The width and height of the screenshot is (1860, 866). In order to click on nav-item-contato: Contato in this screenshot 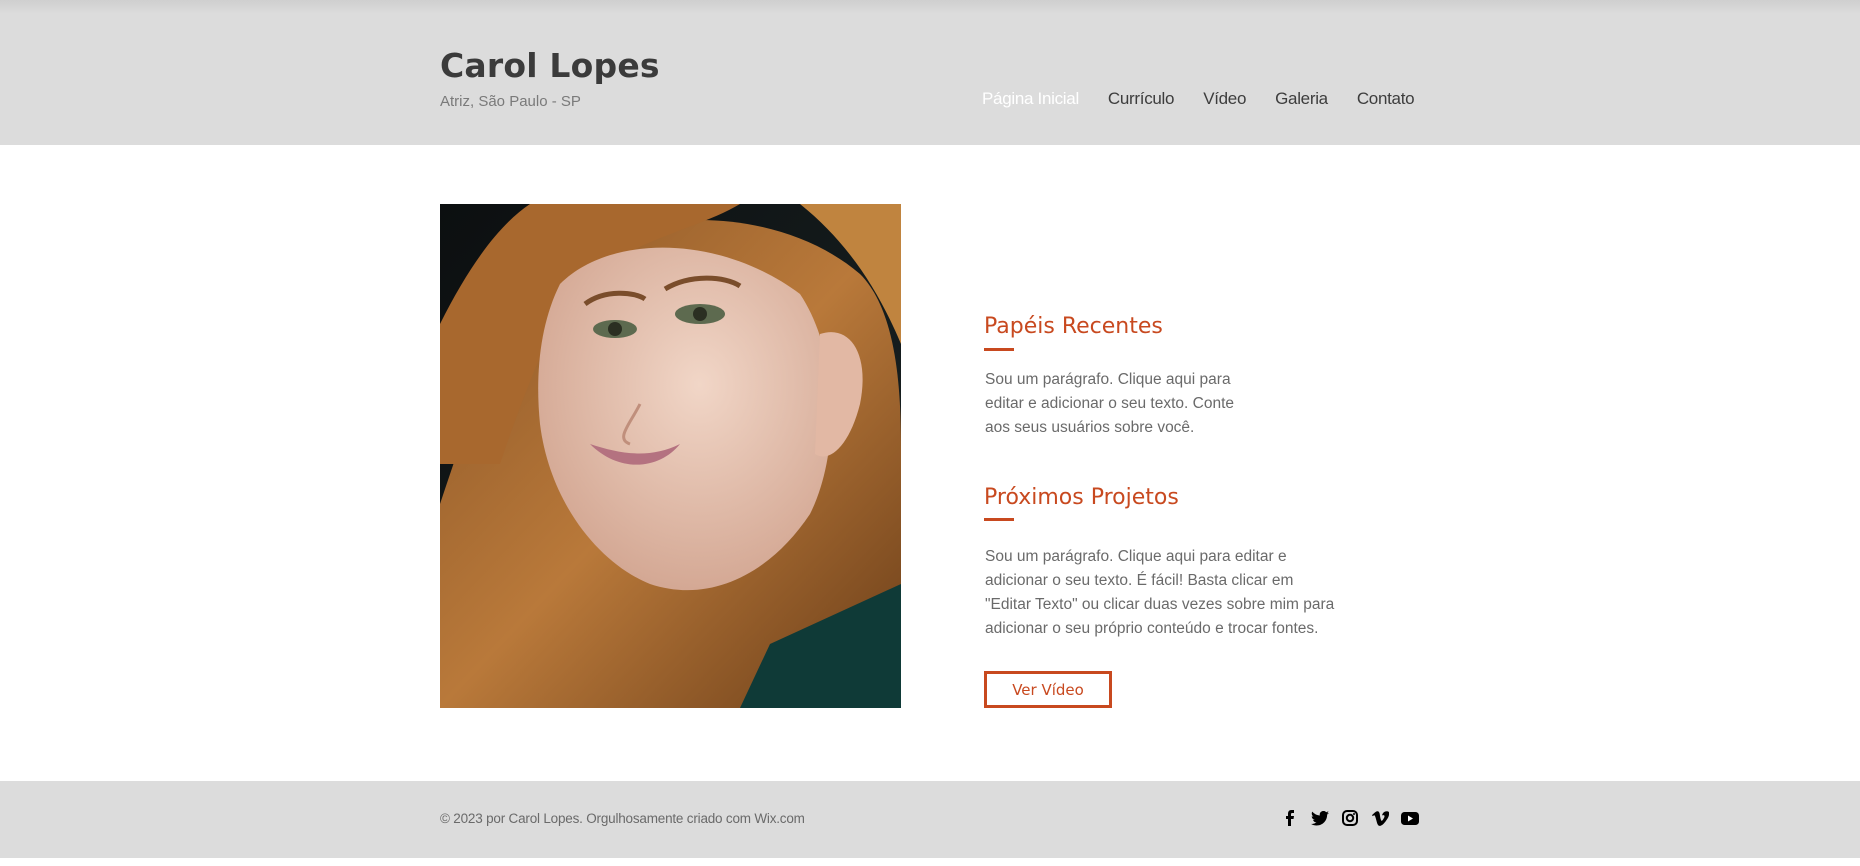, I will do `click(1386, 99)`.